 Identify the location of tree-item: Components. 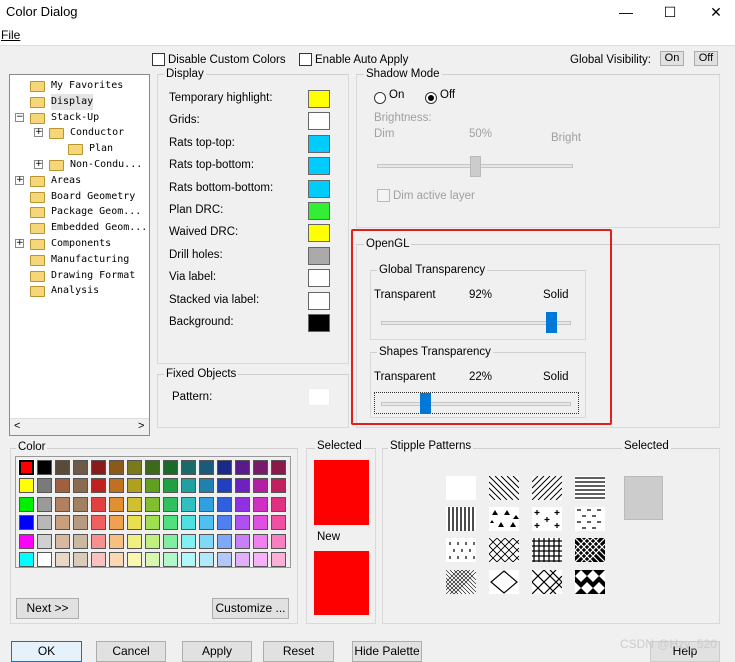
(81, 244).